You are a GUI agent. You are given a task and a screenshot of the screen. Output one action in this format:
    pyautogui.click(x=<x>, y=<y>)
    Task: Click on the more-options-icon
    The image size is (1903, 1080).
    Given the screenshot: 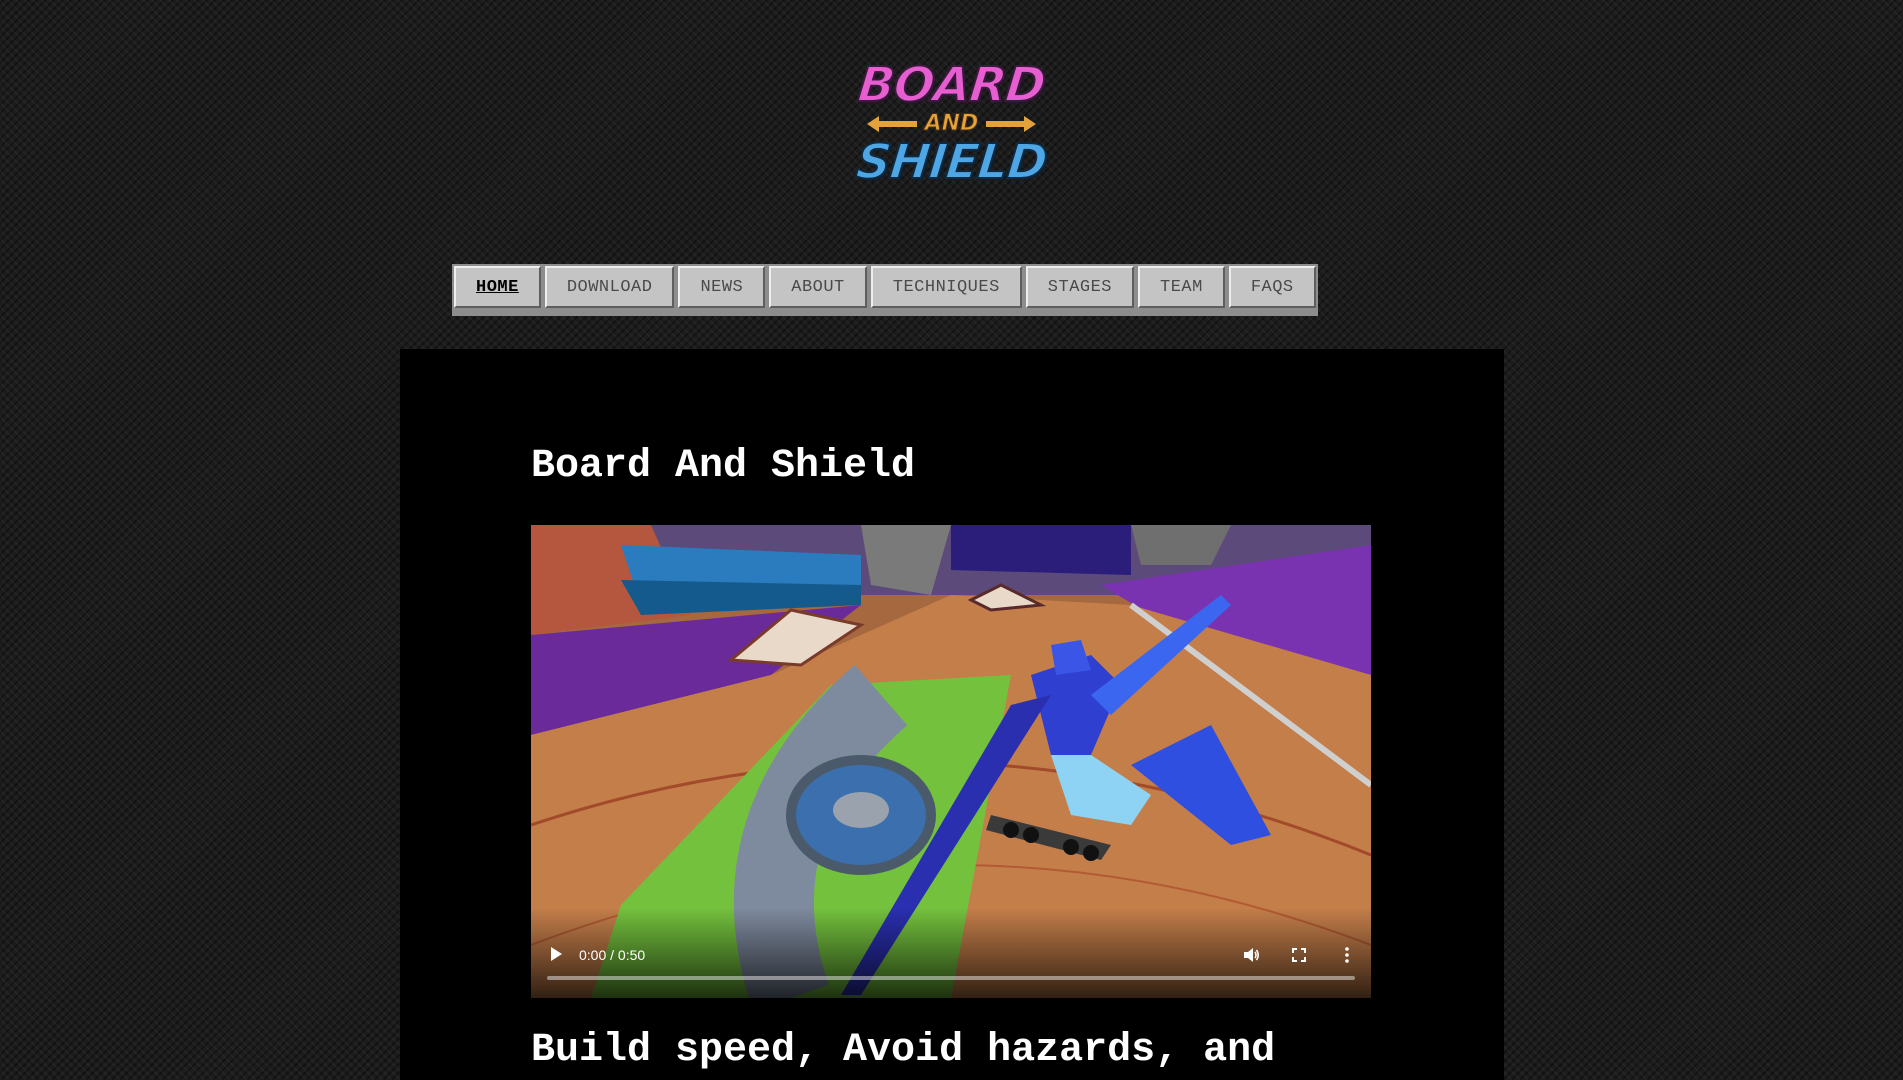 What is the action you would take?
    pyautogui.click(x=1347, y=955)
    